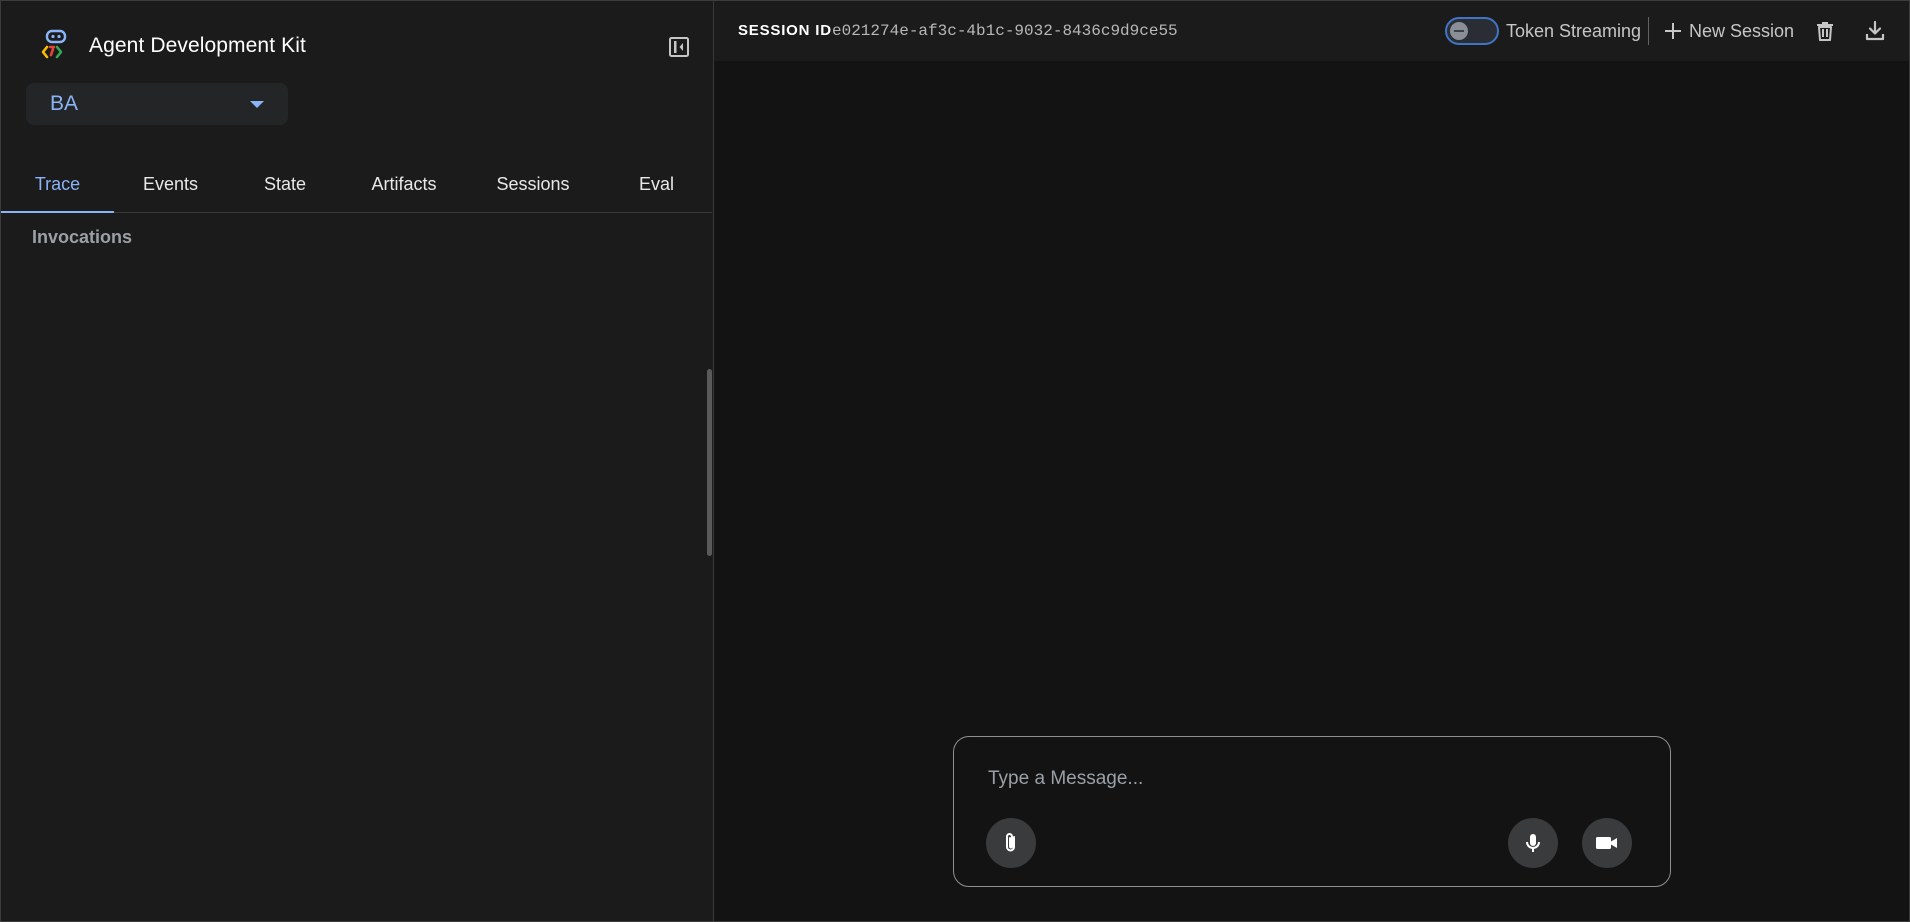 The height and width of the screenshot is (922, 1910). I want to click on videocam-icon, so click(1606, 843).